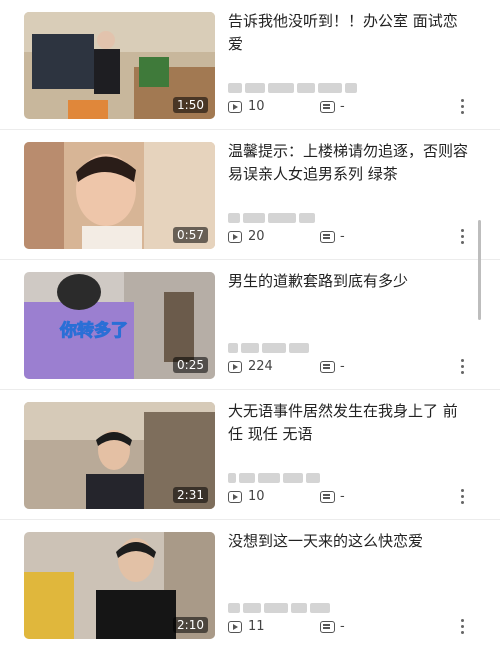 The image size is (500, 650). I want to click on video-duration: 0:25, so click(190, 365).